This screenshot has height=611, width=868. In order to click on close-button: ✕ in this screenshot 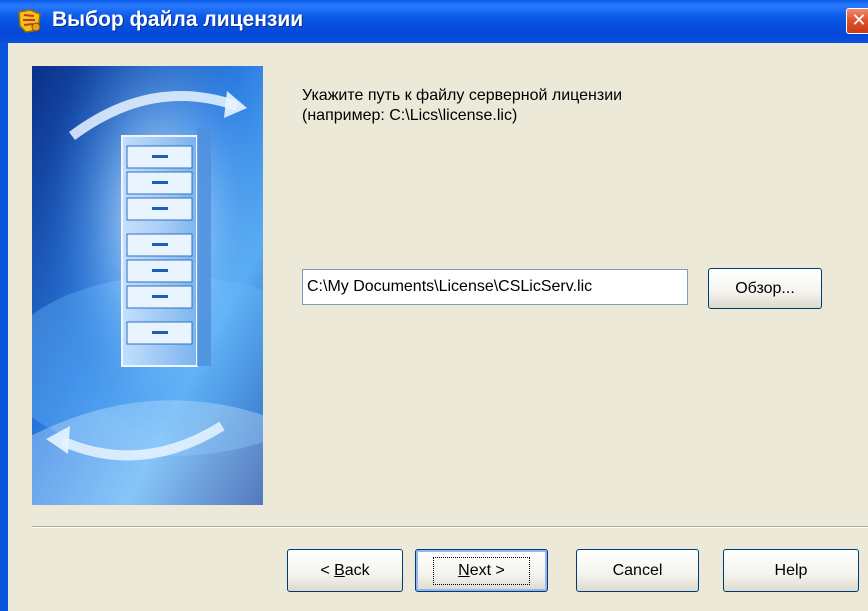, I will do `click(857, 21)`.